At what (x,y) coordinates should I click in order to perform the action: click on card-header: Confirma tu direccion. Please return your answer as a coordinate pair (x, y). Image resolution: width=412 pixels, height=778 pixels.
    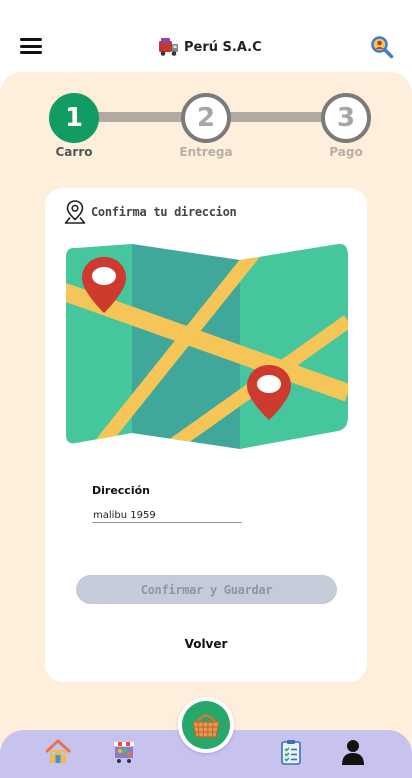
    Looking at the image, I should click on (150, 212).